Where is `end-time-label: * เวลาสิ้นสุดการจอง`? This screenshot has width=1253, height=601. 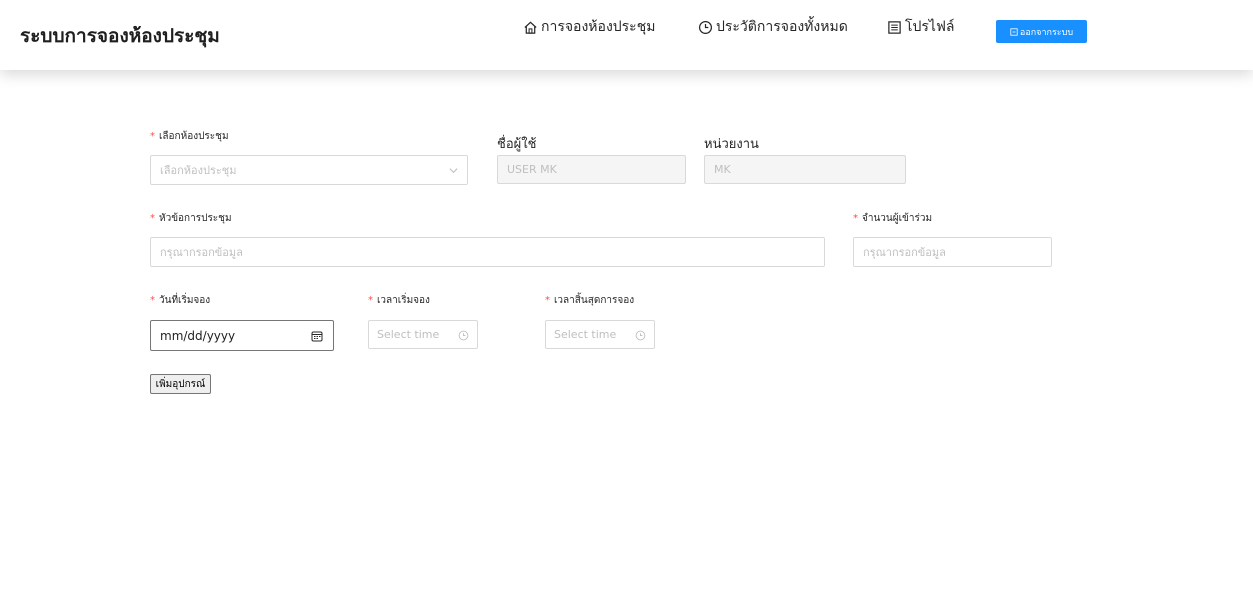
end-time-label: * เวลาสิ้นสุดการจอง is located at coordinates (590, 300).